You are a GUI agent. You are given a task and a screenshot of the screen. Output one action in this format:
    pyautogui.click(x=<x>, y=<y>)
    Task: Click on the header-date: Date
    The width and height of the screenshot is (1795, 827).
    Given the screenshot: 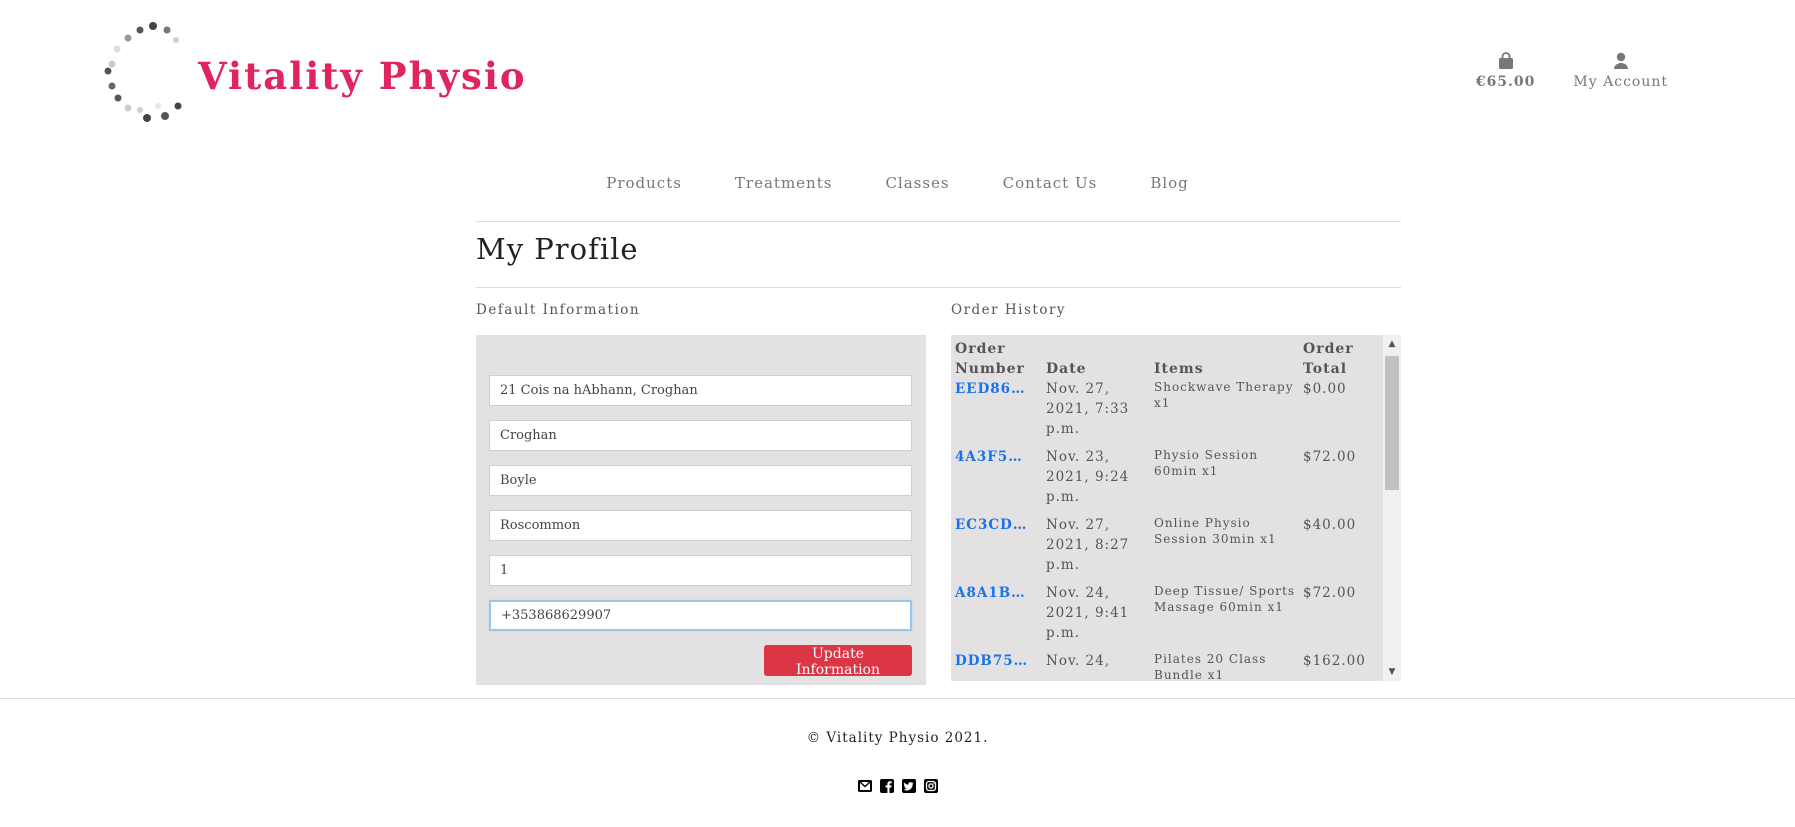 What is the action you would take?
    pyautogui.click(x=1066, y=369)
    